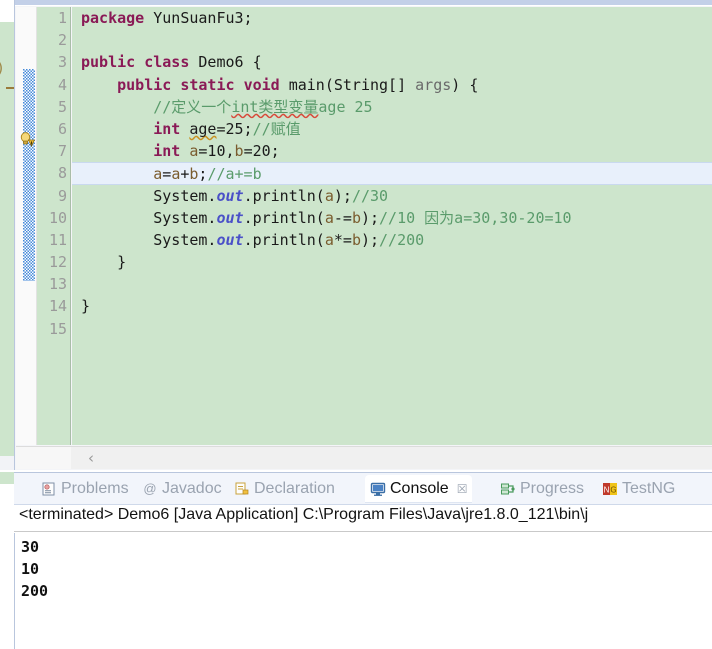  I want to click on svg-text: N, so click(607, 490).